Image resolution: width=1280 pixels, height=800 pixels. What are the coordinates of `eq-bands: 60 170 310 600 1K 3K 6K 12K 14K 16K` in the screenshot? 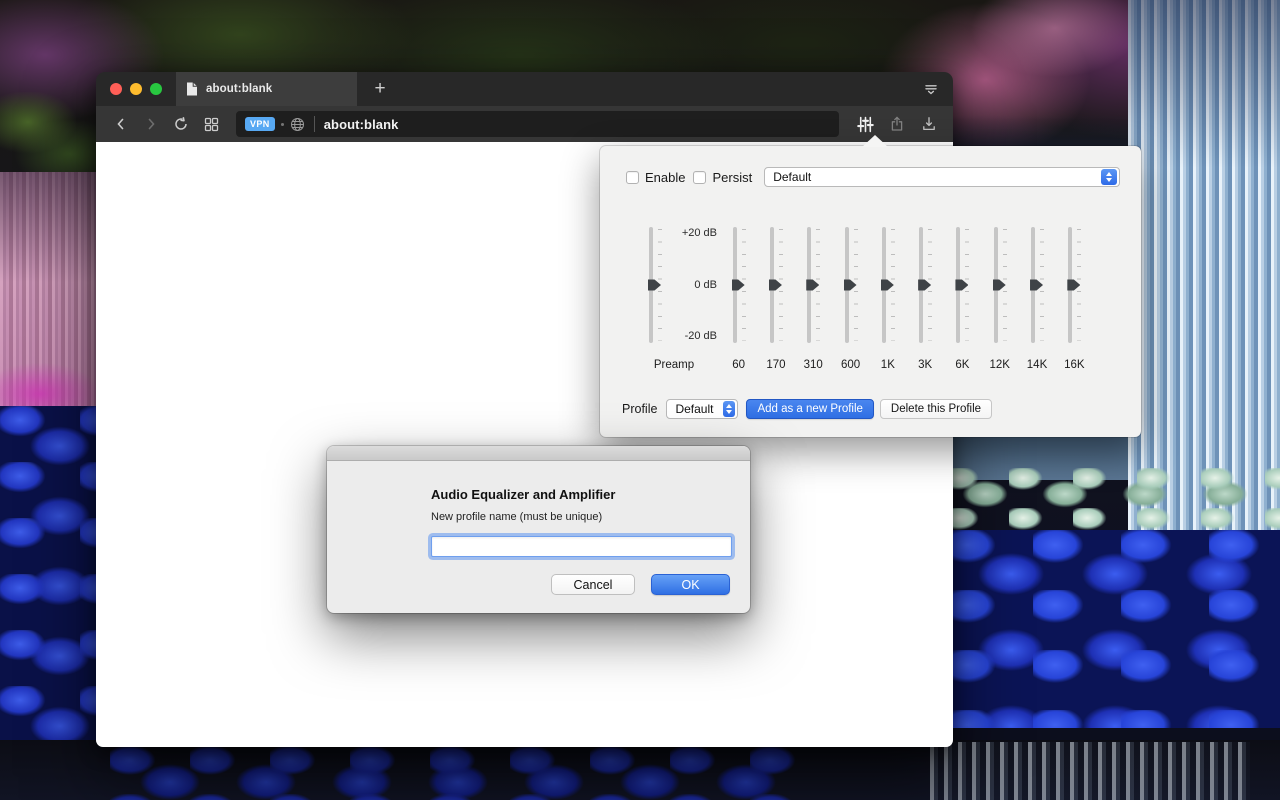 It's located at (930, 299).